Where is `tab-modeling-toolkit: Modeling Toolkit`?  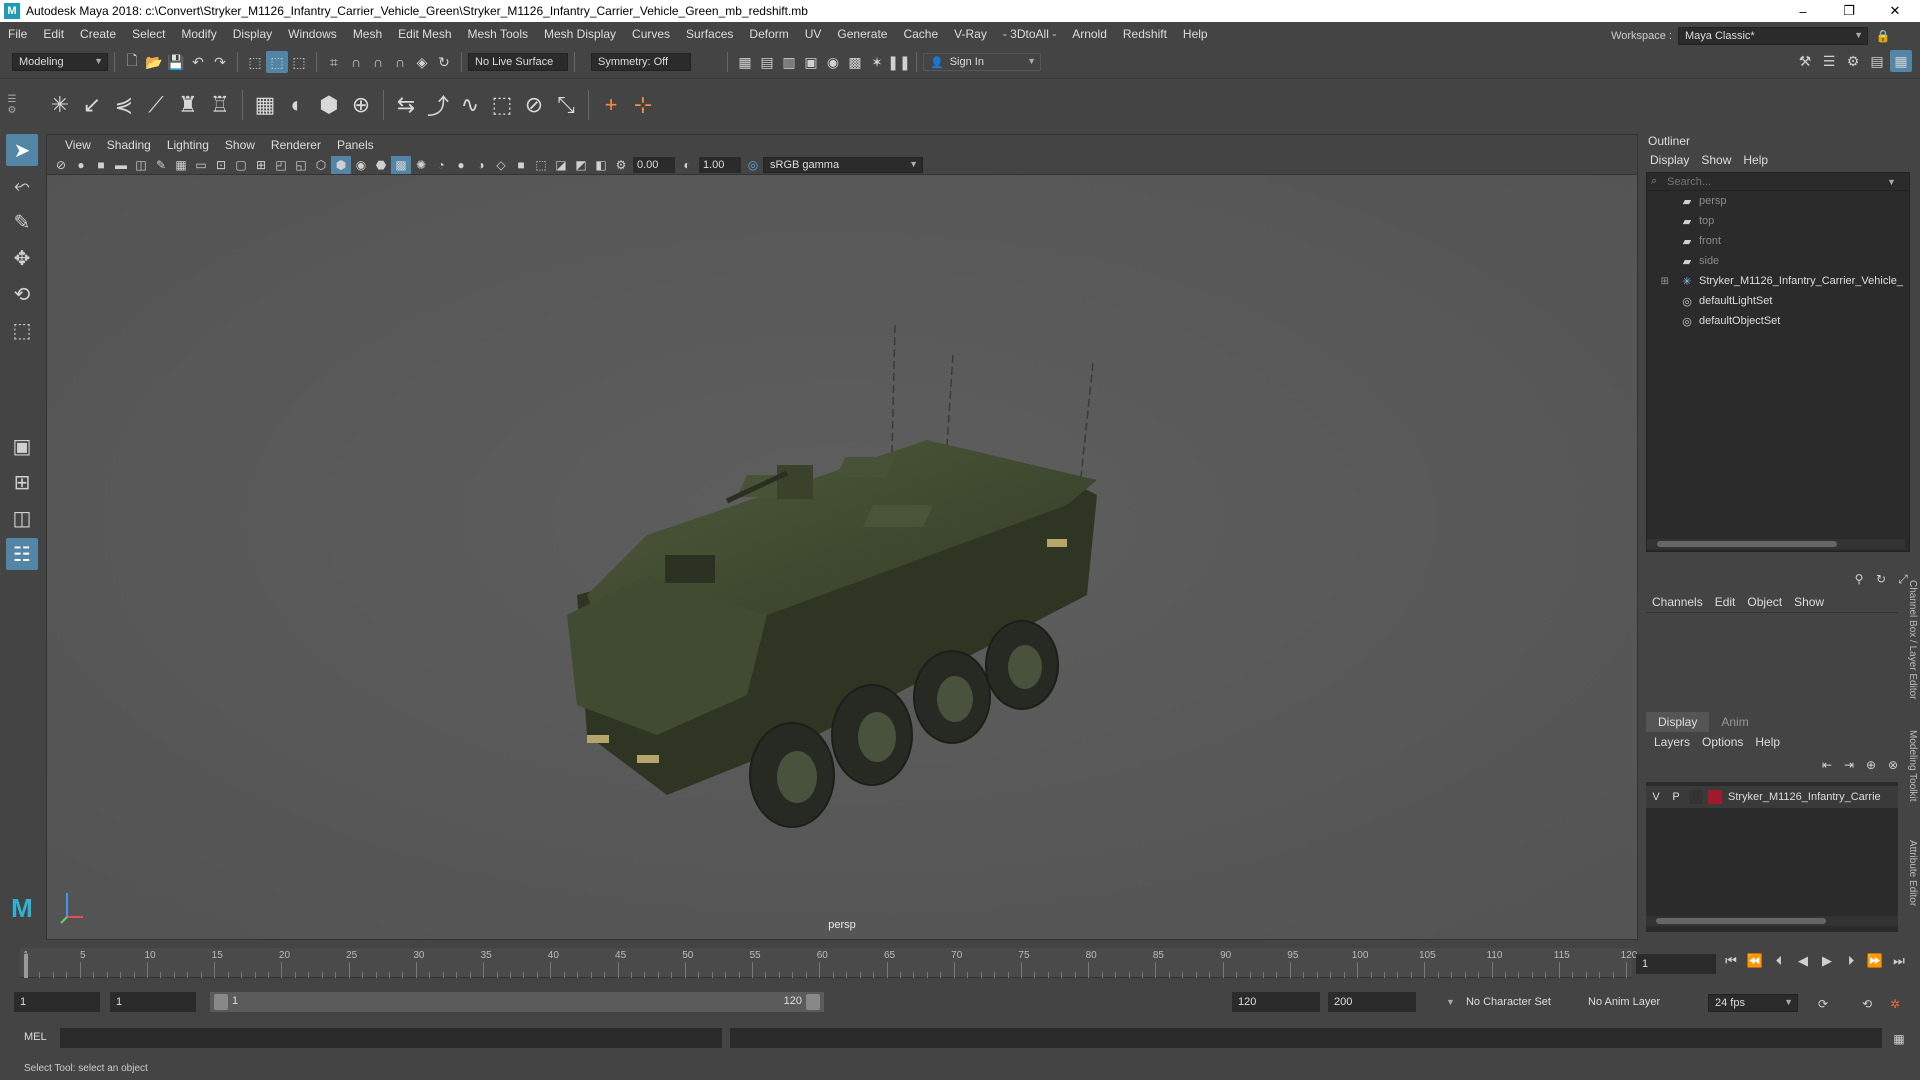
tab-modeling-toolkit: Modeling Toolkit is located at coordinates (1910, 766).